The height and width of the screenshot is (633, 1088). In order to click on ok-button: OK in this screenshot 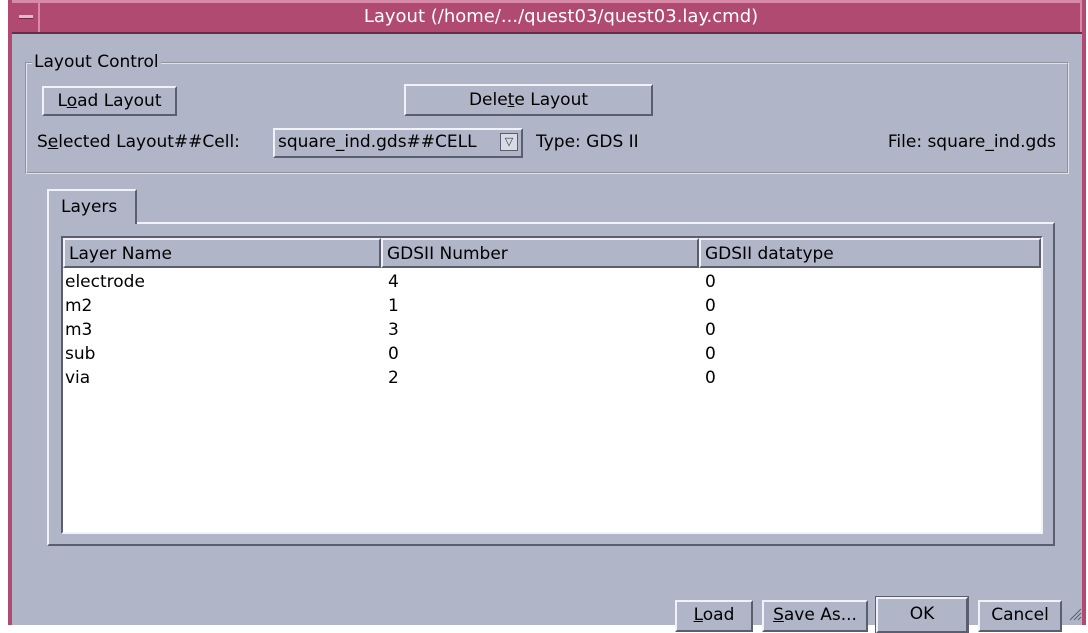, I will do `click(922, 614)`.